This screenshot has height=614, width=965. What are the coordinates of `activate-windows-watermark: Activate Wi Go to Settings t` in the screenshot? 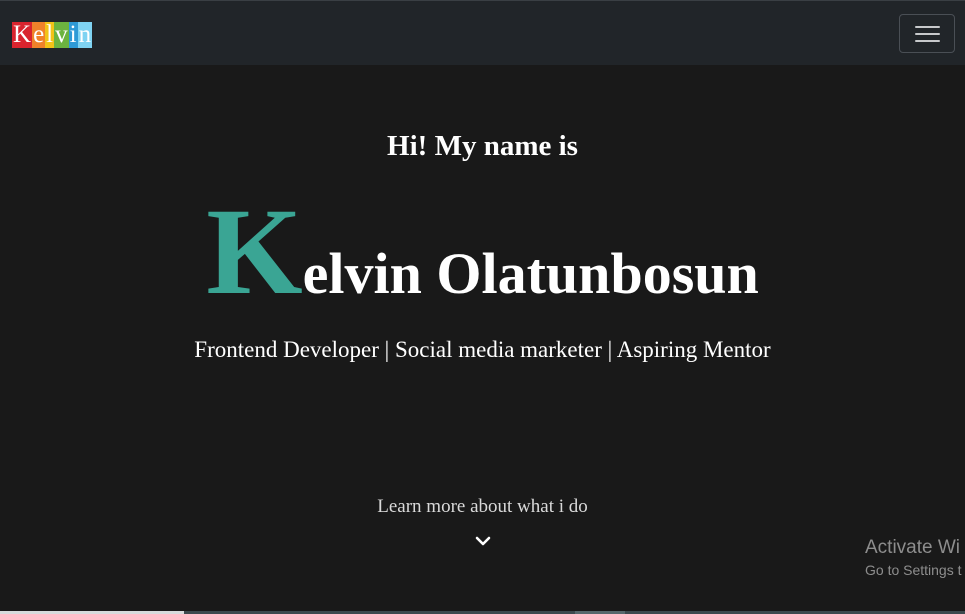 It's located at (913, 558).